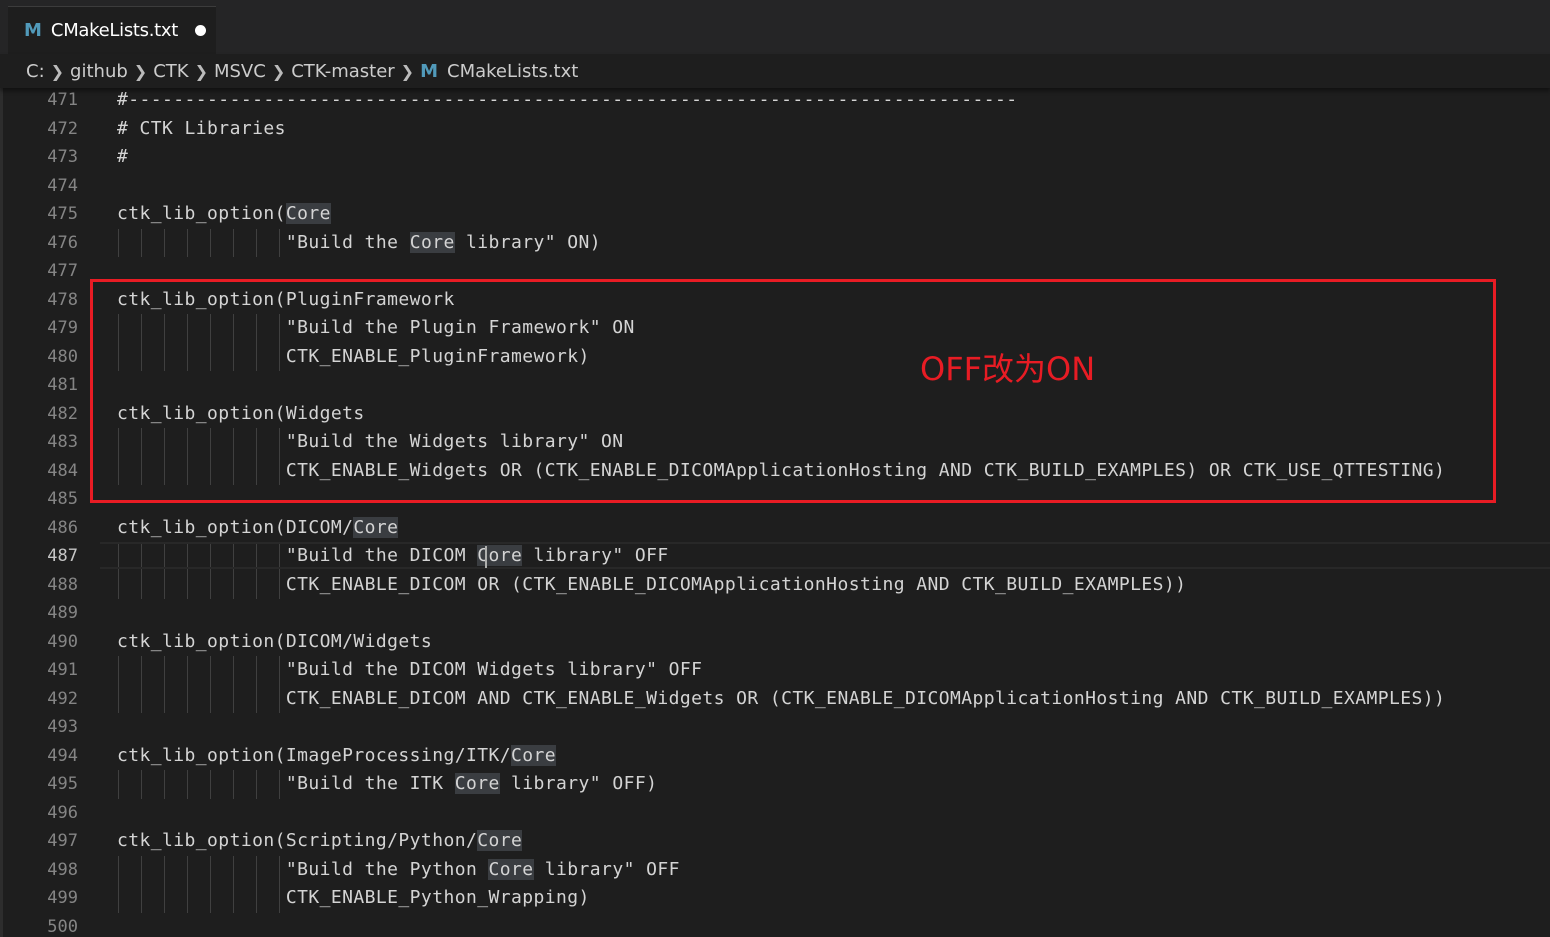 This screenshot has height=937, width=1550. What do you see at coordinates (99, 71) in the screenshot?
I see `breadcrumb-item-github: github` at bounding box center [99, 71].